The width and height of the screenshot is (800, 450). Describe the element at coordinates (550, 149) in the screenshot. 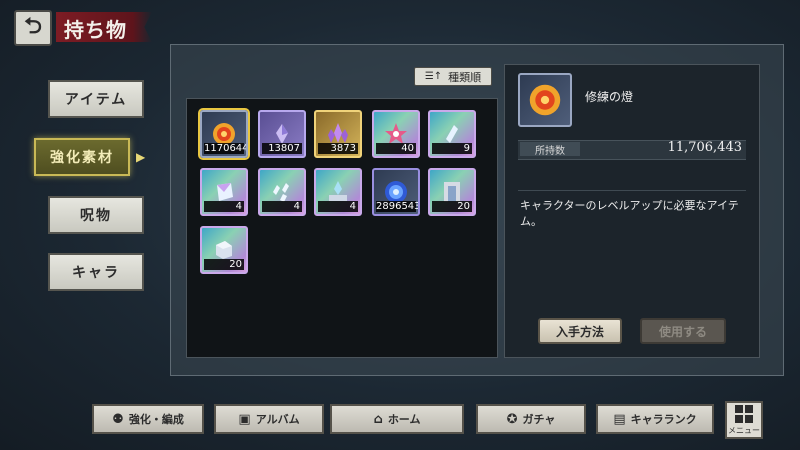

I see `held-count-label: 所持数` at that location.